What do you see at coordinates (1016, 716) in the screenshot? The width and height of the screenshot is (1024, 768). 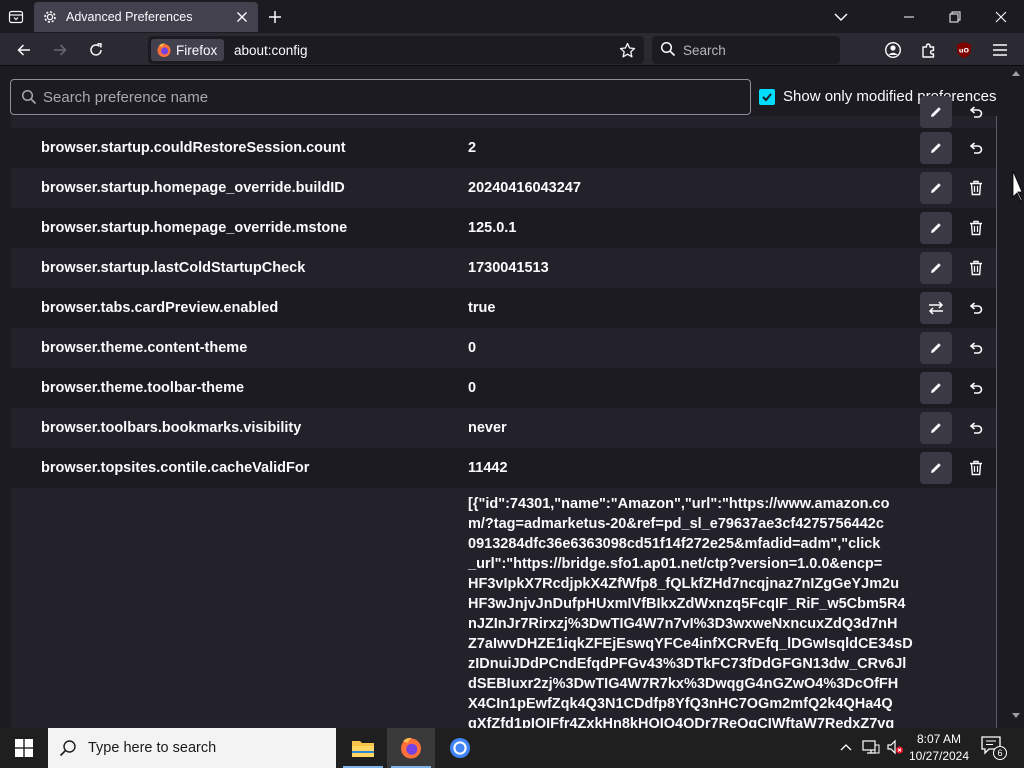 I see `scroll-down-icon` at bounding box center [1016, 716].